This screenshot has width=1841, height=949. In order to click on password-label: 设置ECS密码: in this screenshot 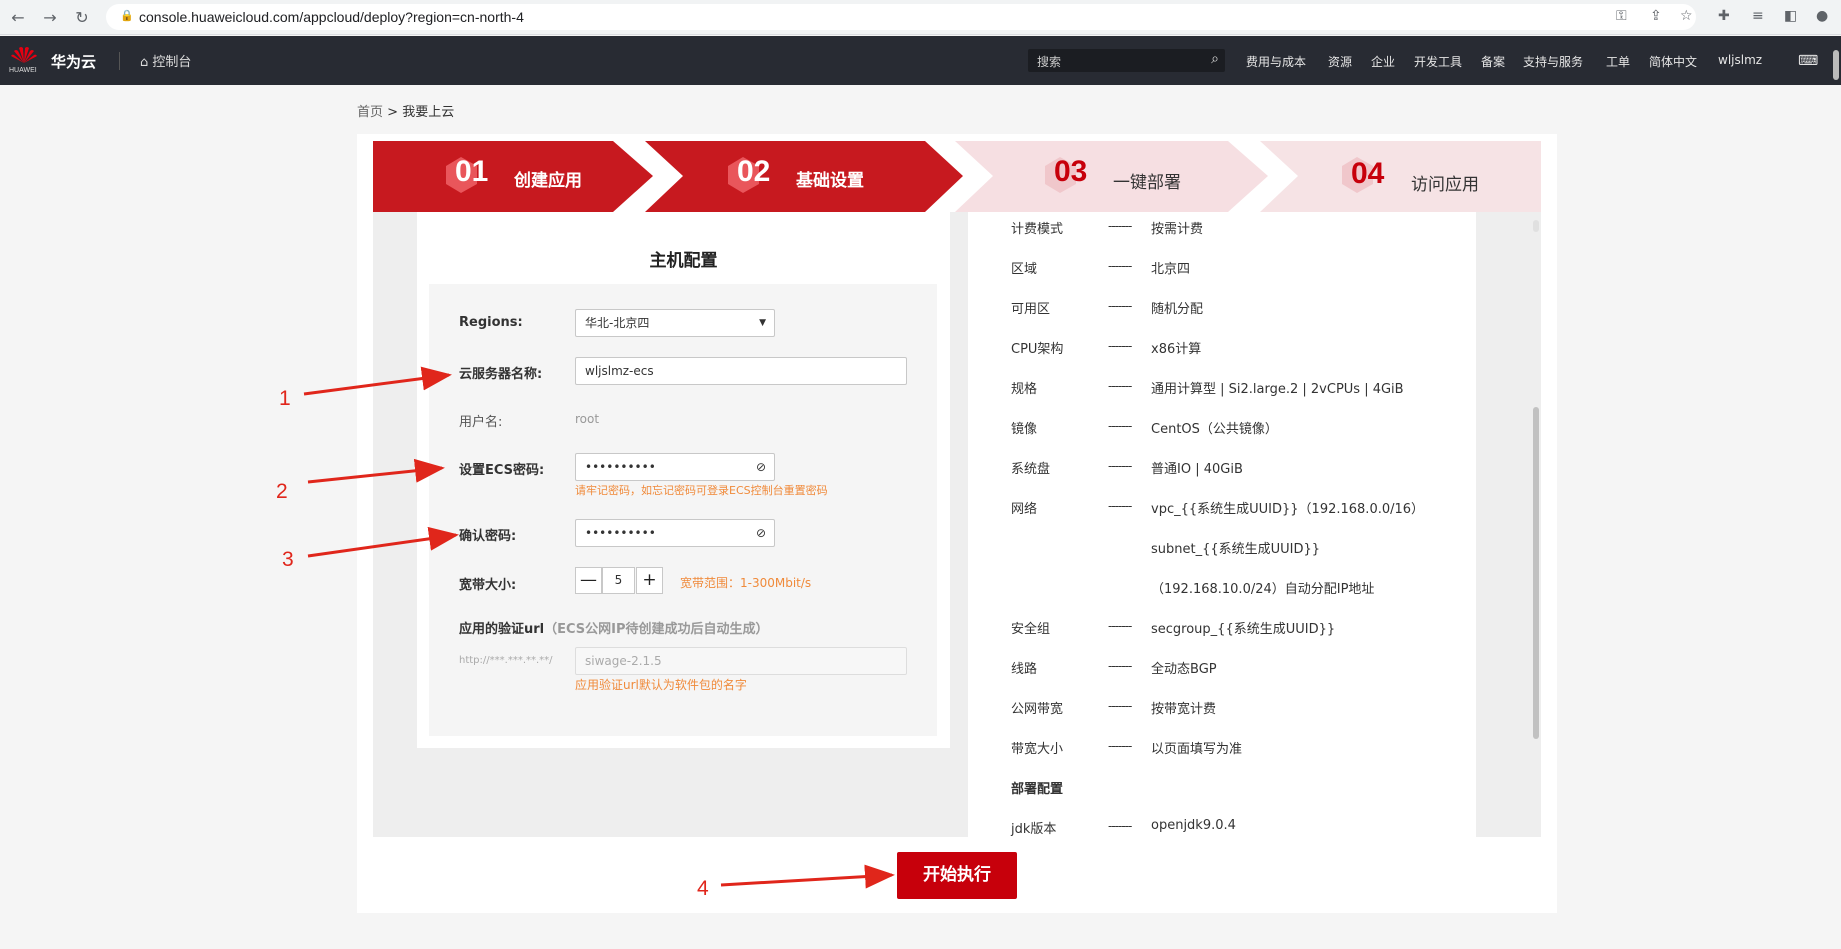, I will do `click(502, 470)`.